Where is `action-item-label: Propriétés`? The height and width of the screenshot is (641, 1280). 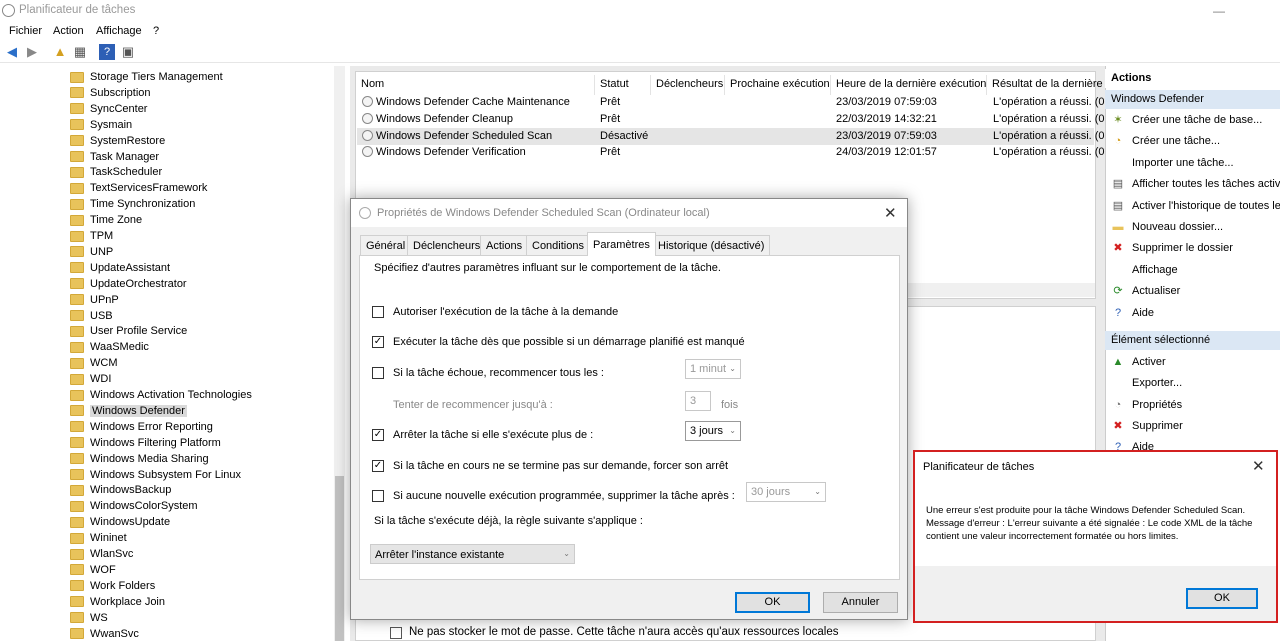 action-item-label: Propriétés is located at coordinates (1157, 404).